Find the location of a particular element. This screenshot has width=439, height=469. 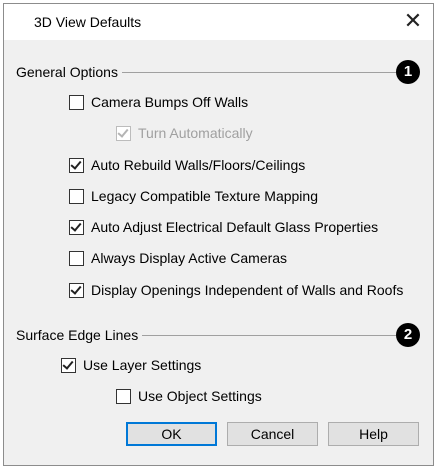

callout-badge-2: 2 is located at coordinates (408, 335).